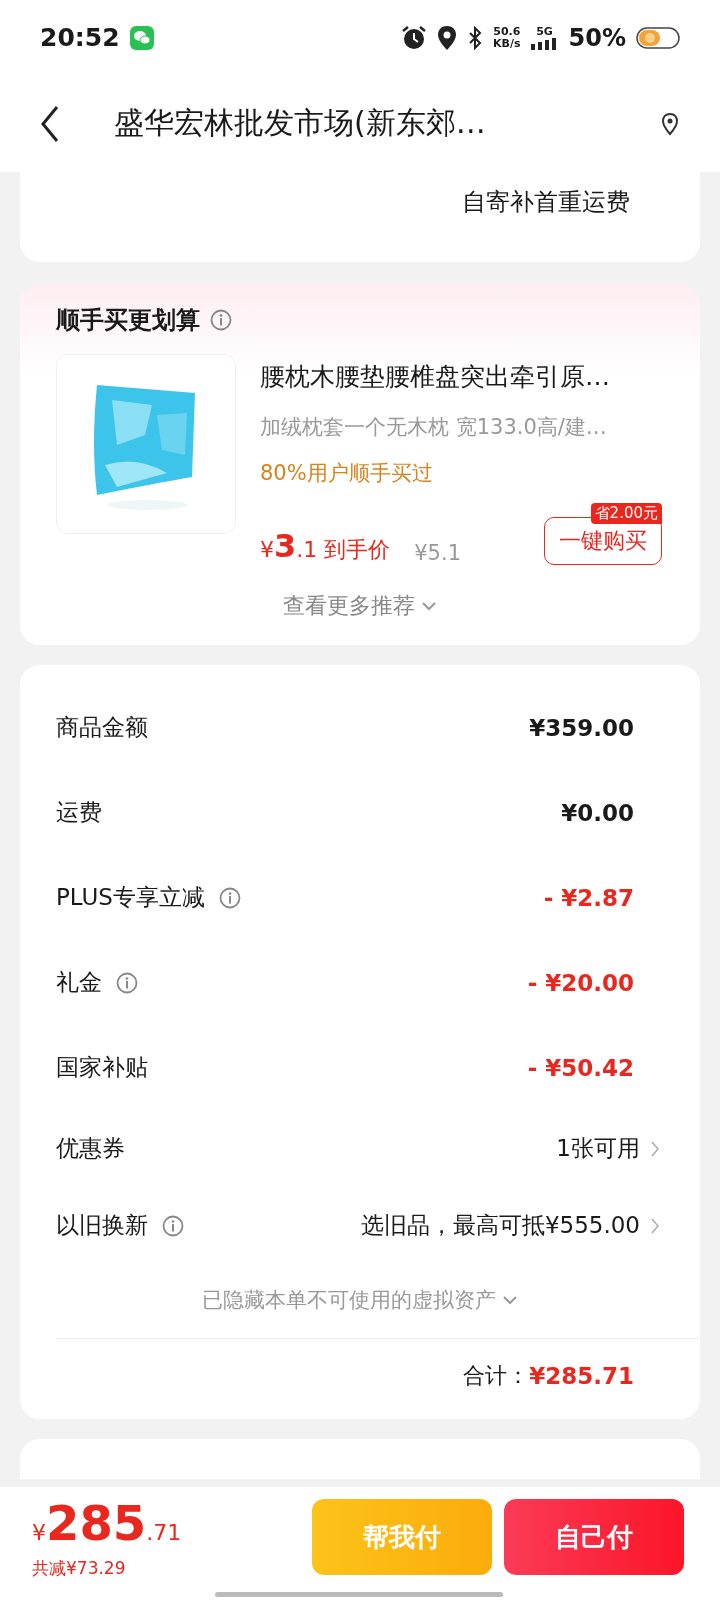  Describe the element at coordinates (500, 1225) in the screenshot. I see `fee-value: 选旧品，最高可抵¥555.00` at that location.